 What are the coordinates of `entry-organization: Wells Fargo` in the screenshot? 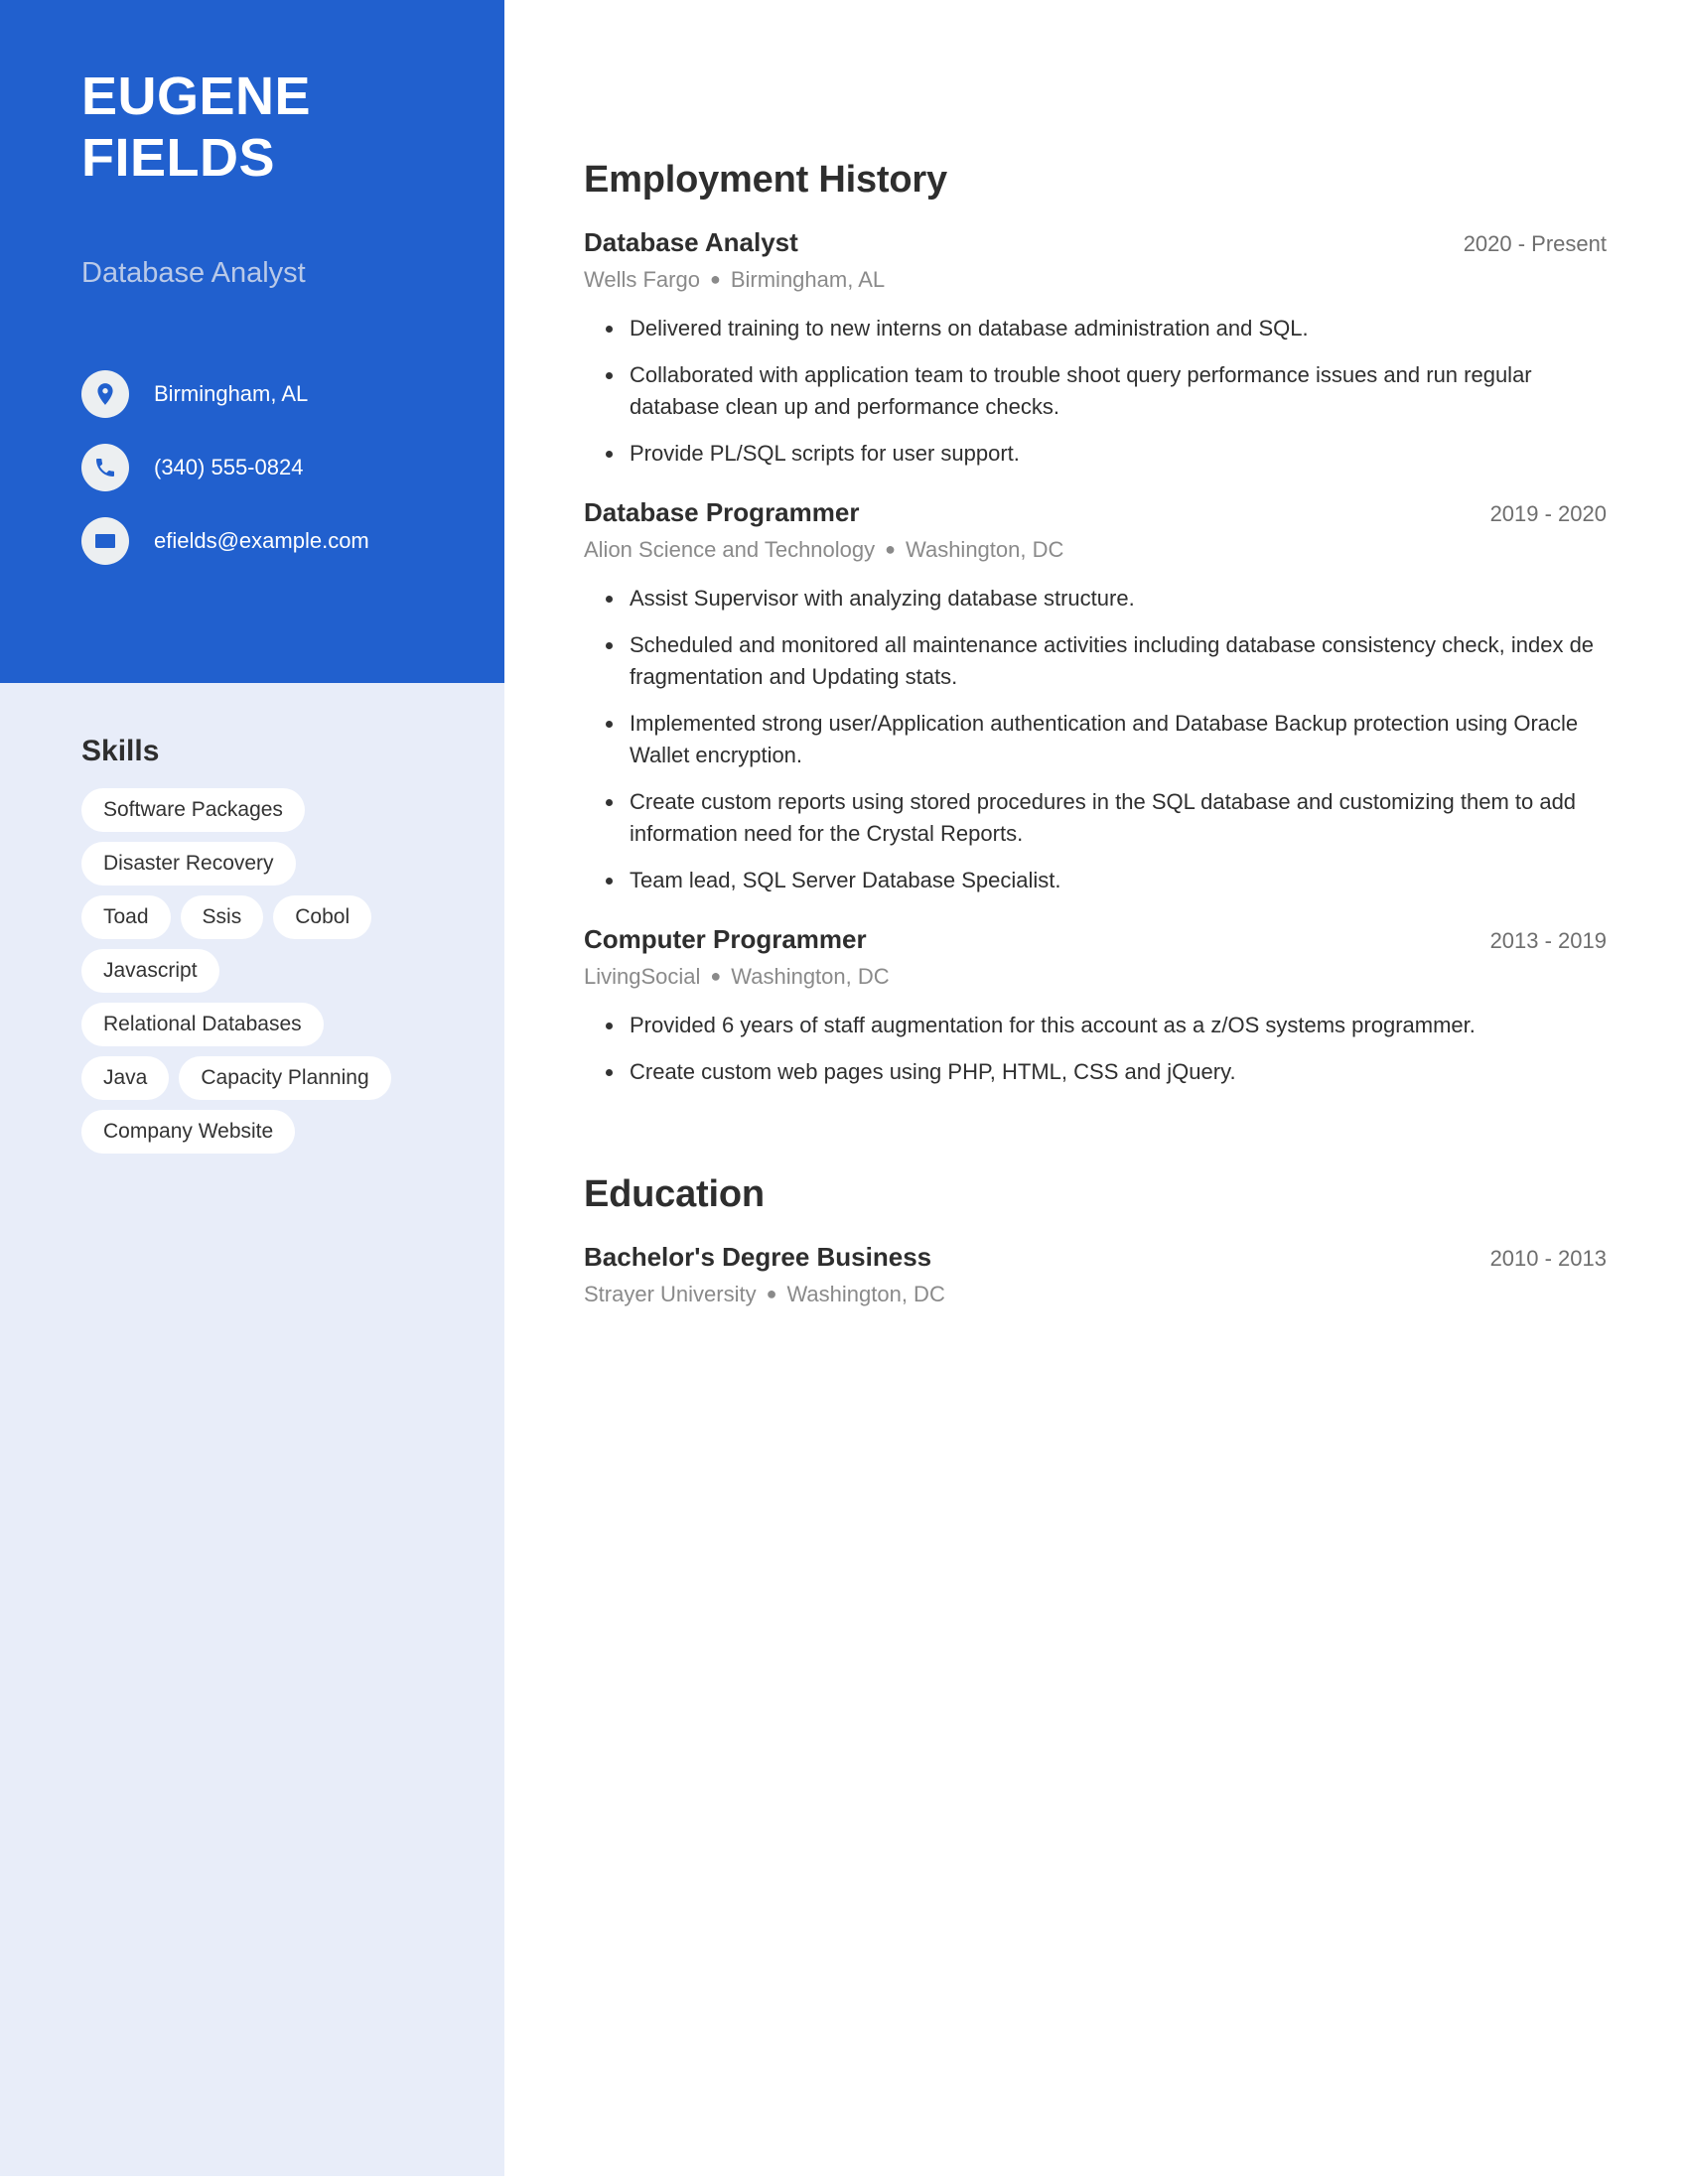 It's located at (642, 279).